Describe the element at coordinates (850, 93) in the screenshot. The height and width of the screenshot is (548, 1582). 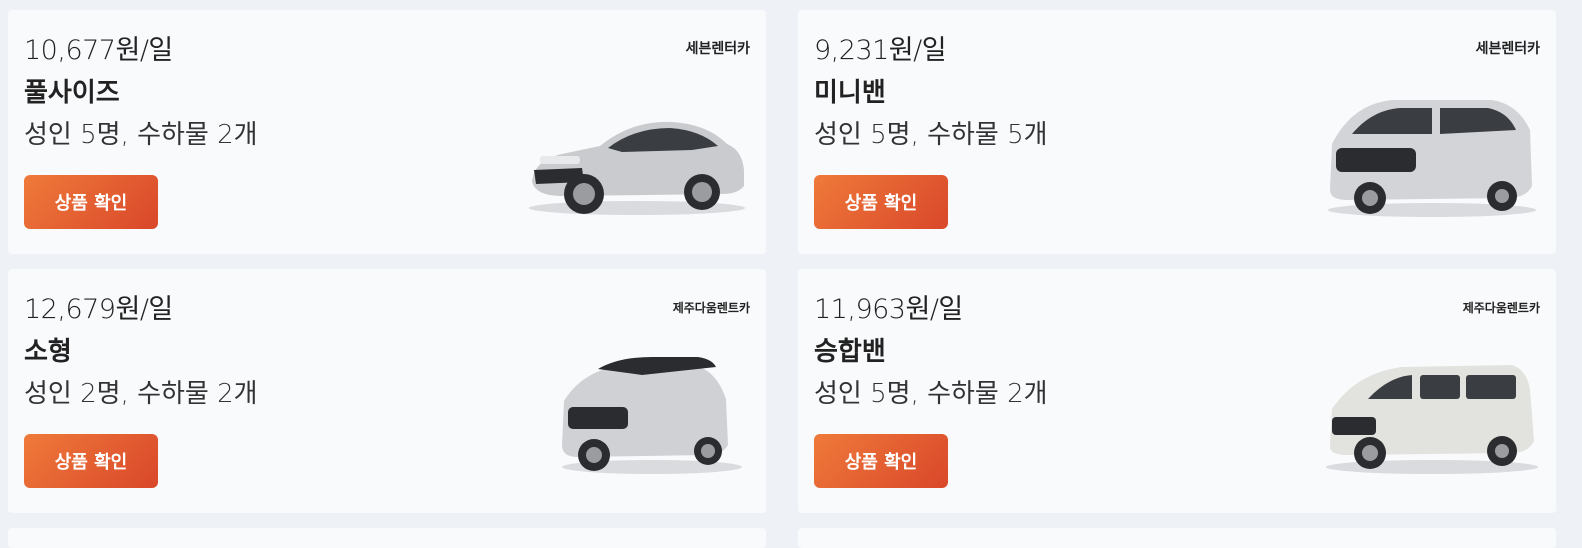
I see `car-class-name: 미니밴` at that location.